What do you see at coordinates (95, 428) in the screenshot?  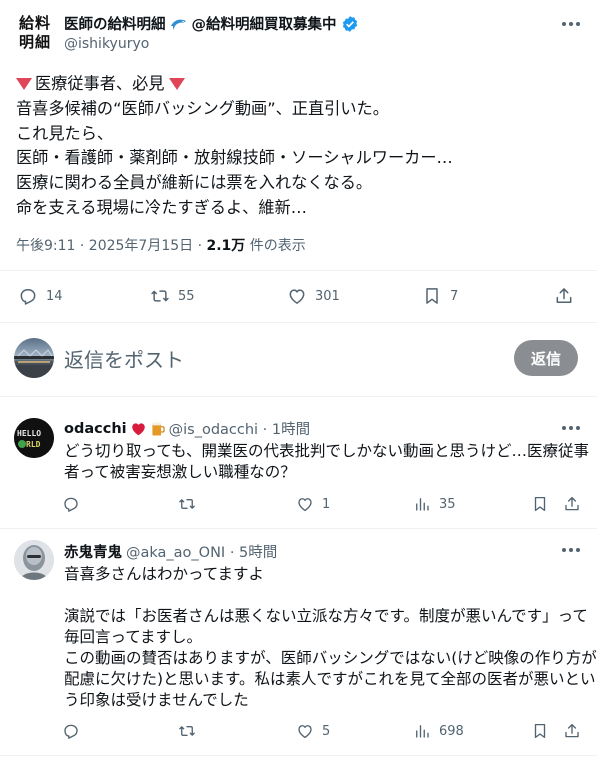 I see `reply-display-name: odacchi` at bounding box center [95, 428].